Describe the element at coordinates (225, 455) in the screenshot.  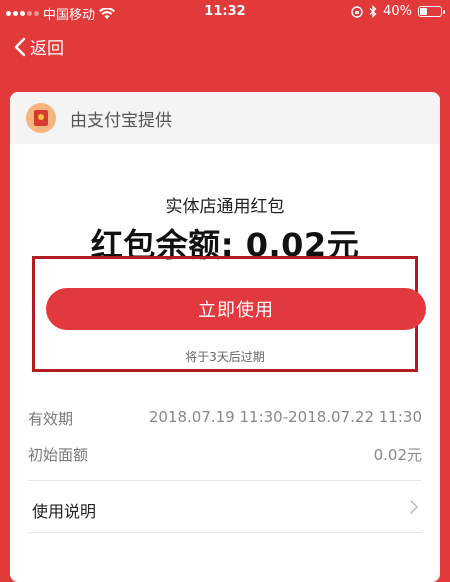
I see `initial-amount-row: 初始面额 0.02元` at that location.